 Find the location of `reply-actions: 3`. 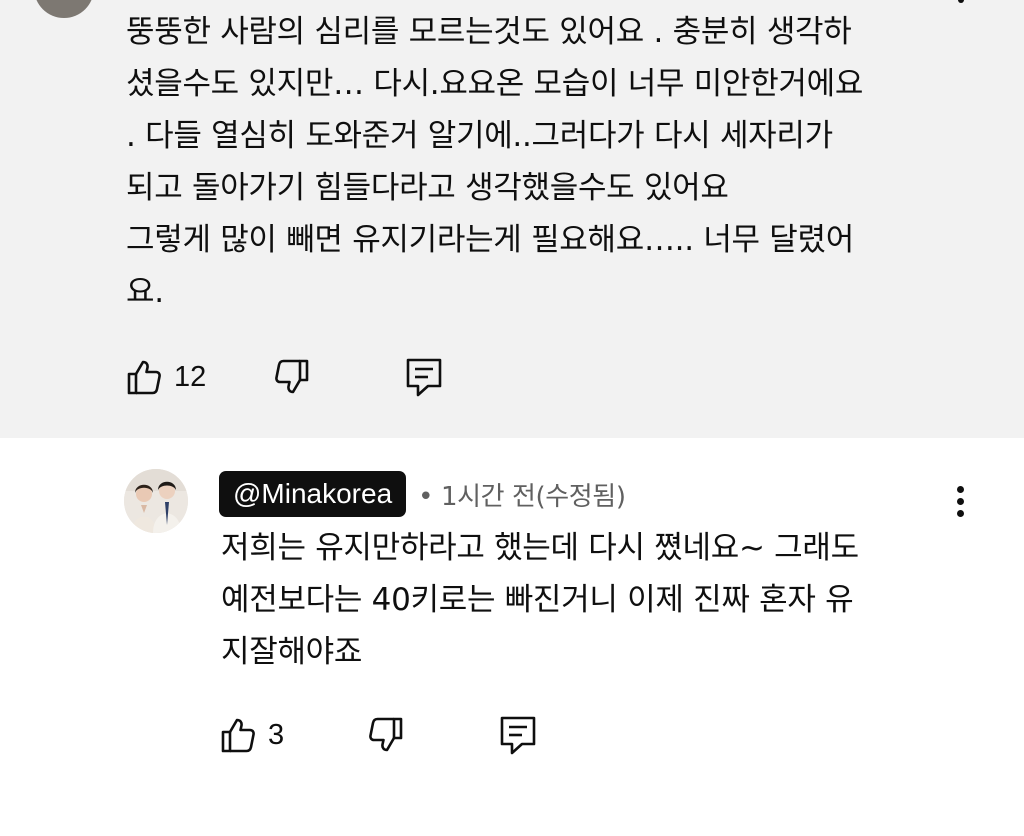

reply-actions: 3 is located at coordinates (378, 735).